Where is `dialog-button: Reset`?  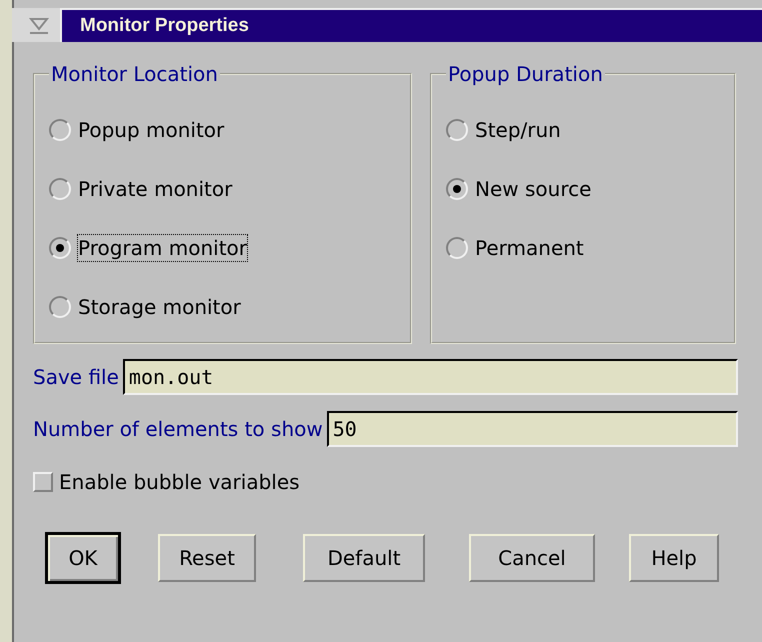
dialog-button: Reset is located at coordinates (207, 558).